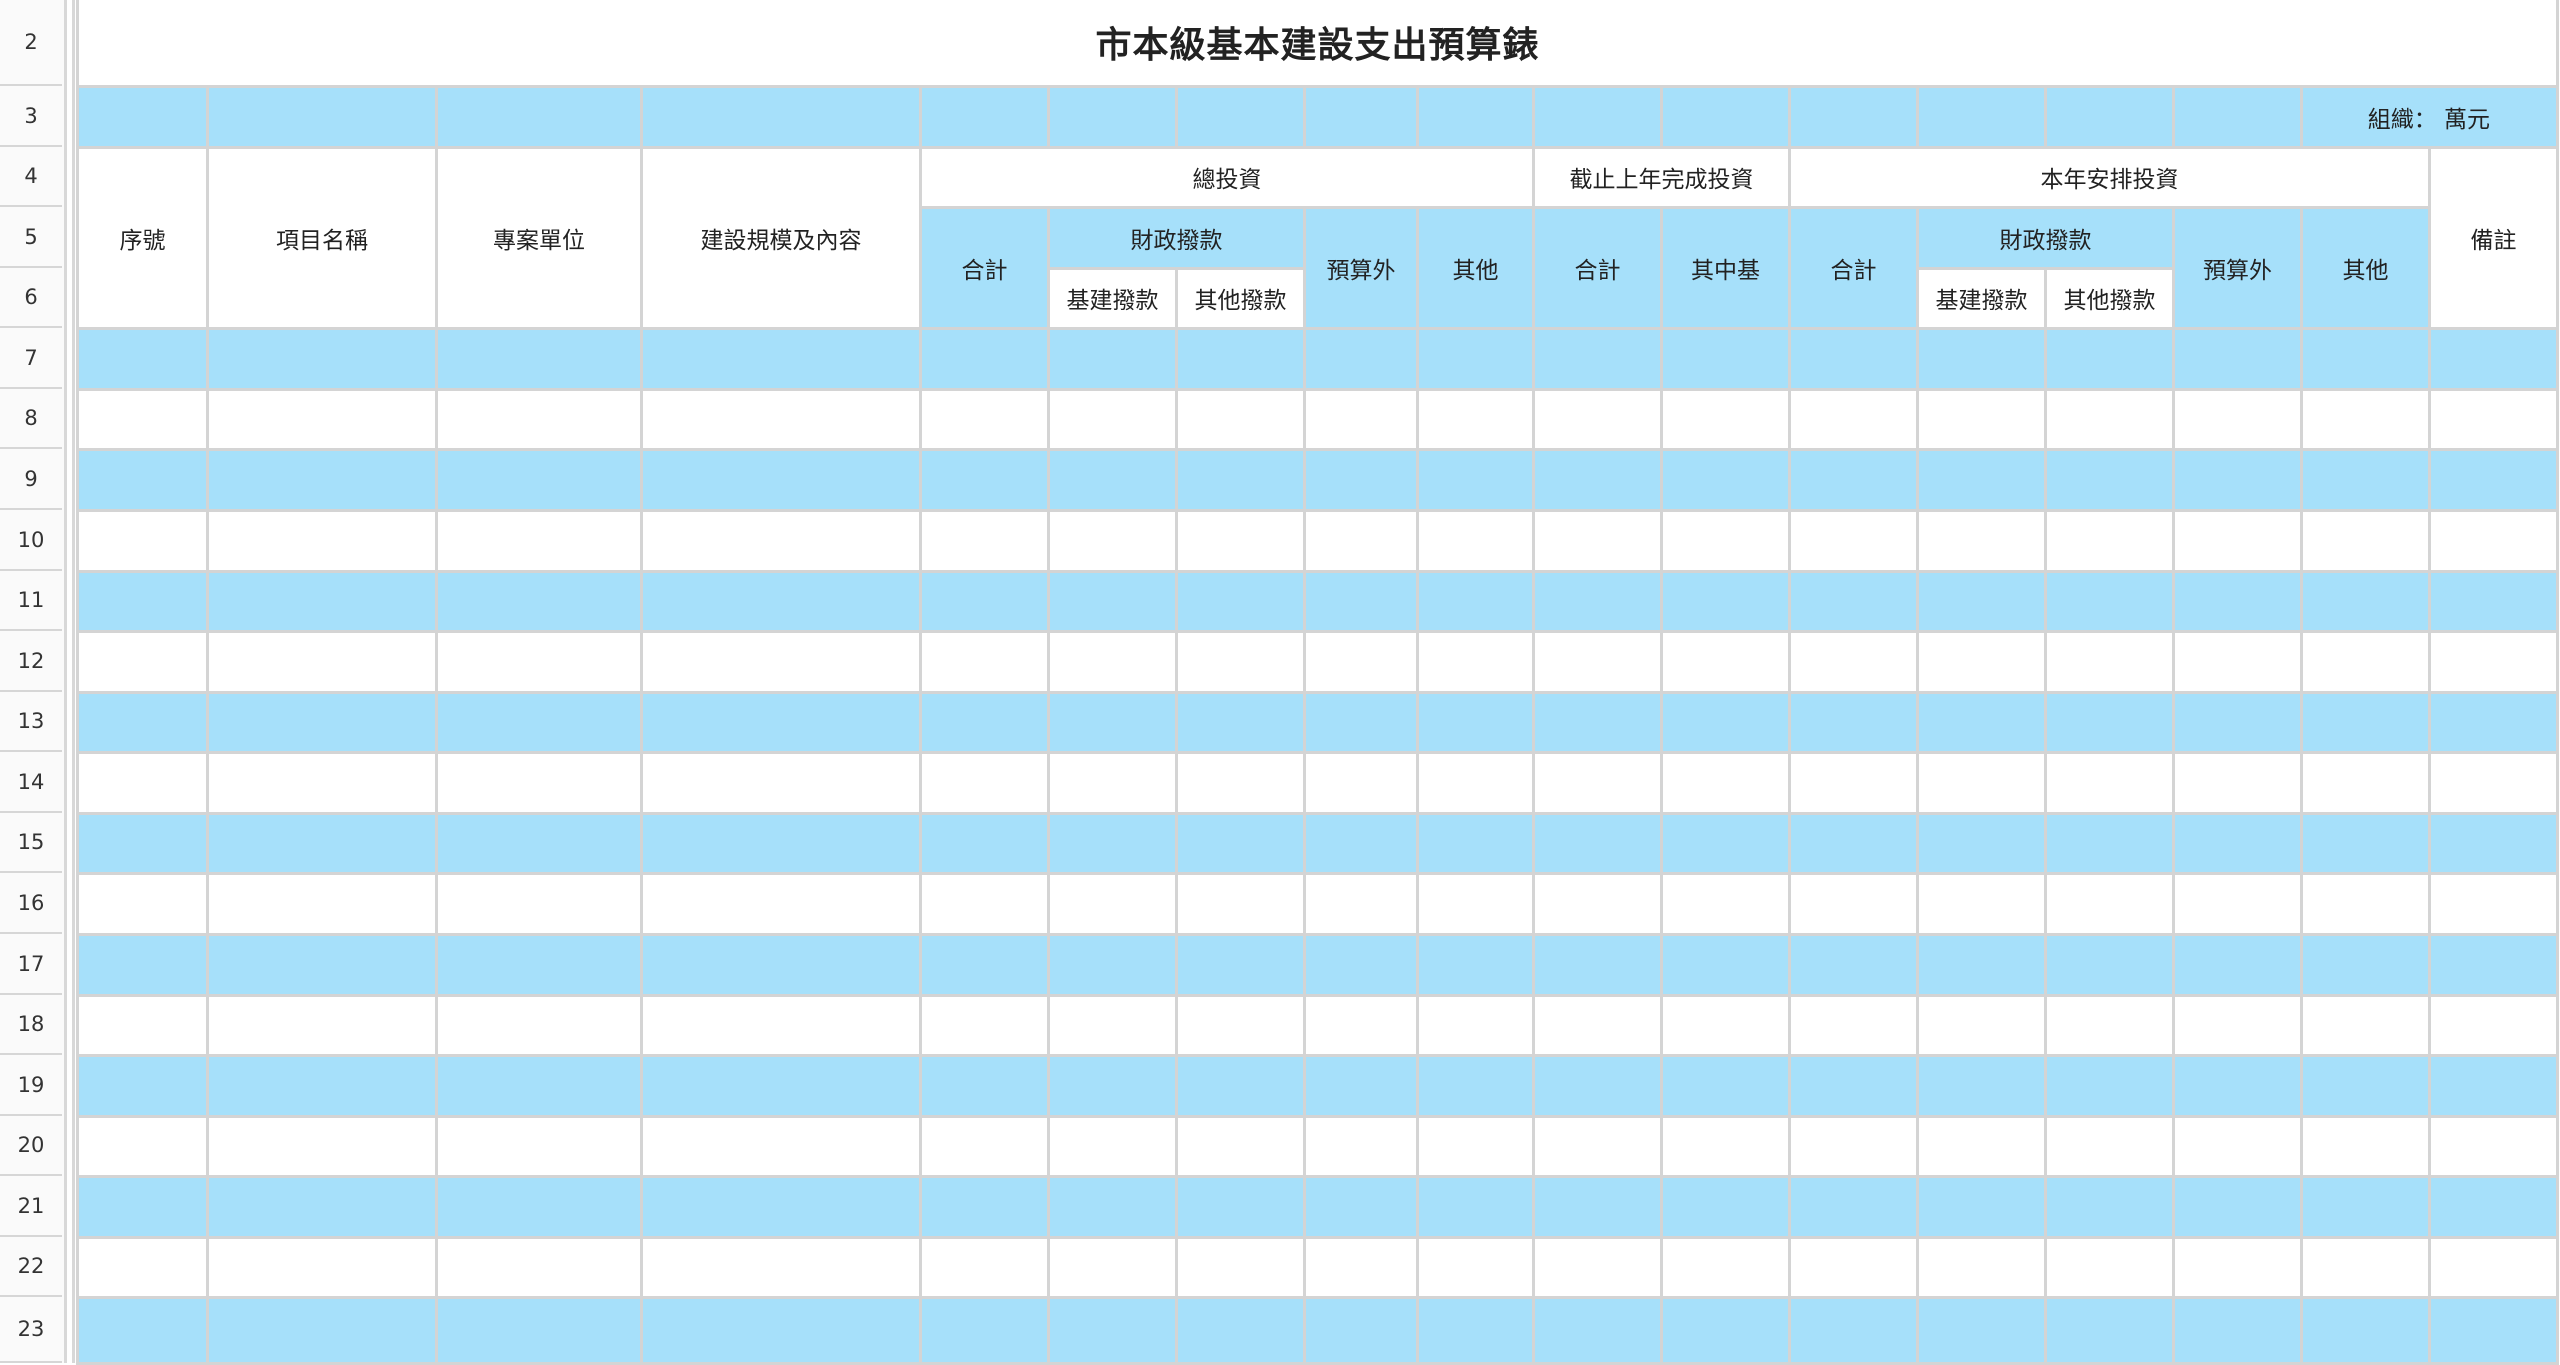 The image size is (2560, 1365). Describe the element at coordinates (1112, 298) in the screenshot. I see `header-ti-basic-construction: 基建撥款` at that location.